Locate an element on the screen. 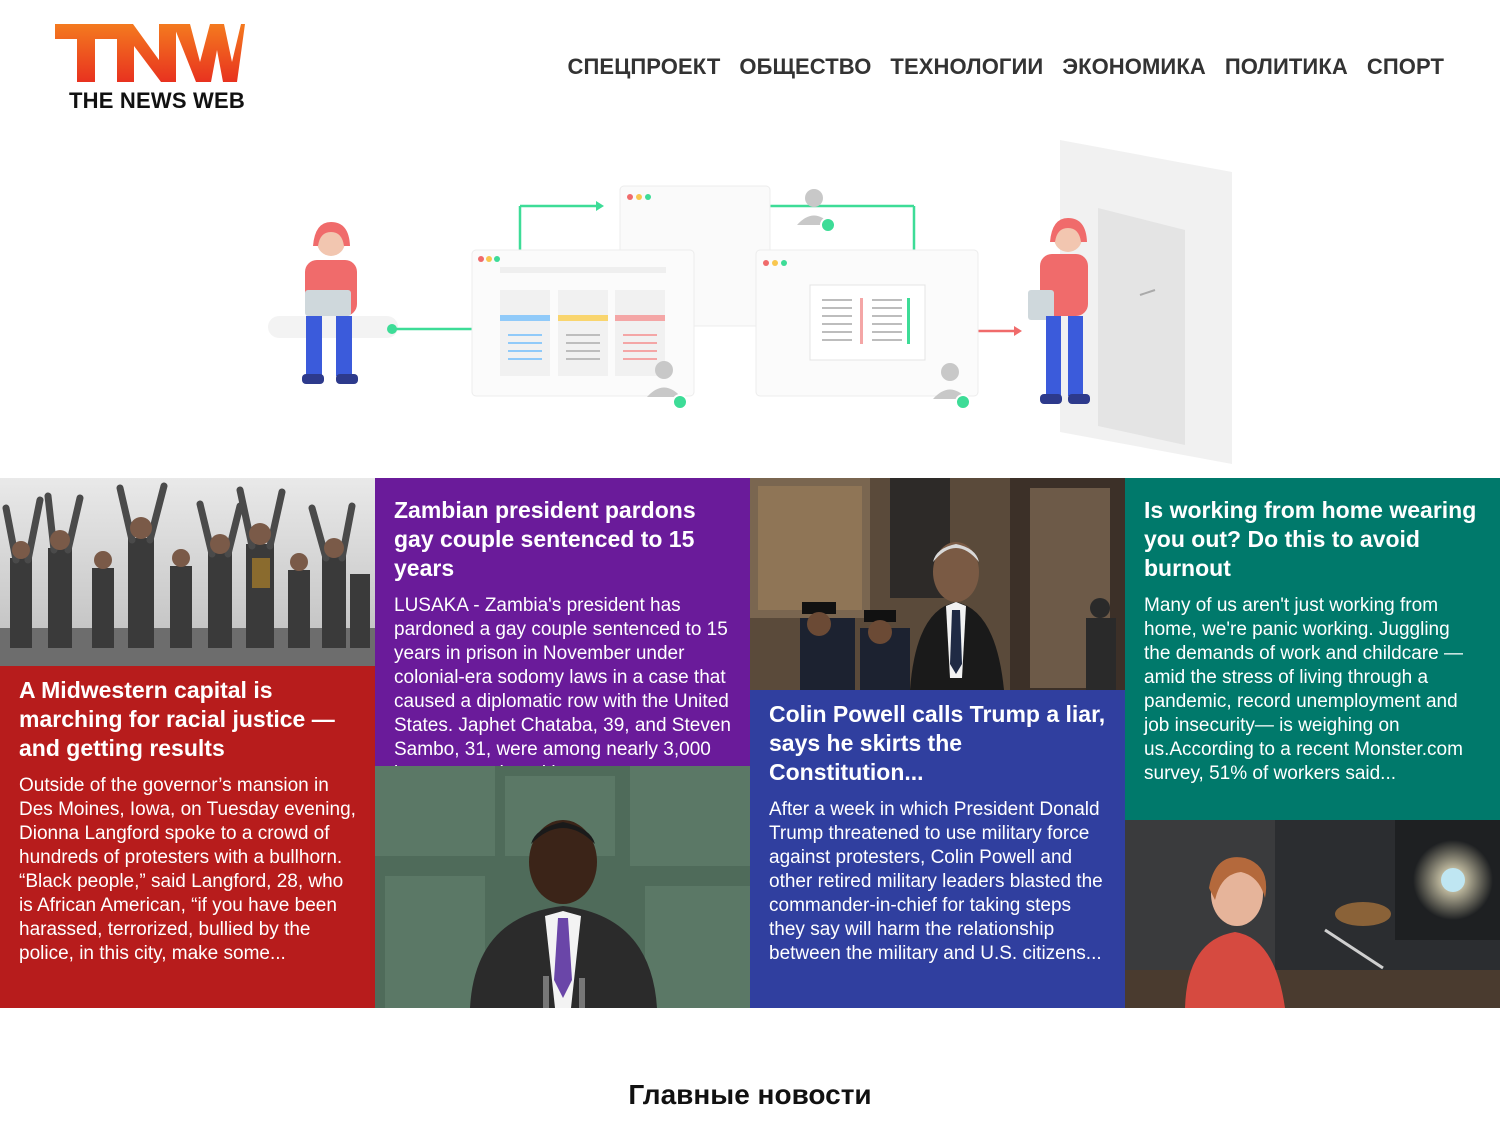 Image resolution: width=1500 pixels, height=1125 pixels. site-logo: THE NEWS WEB is located at coordinates (155, 70).